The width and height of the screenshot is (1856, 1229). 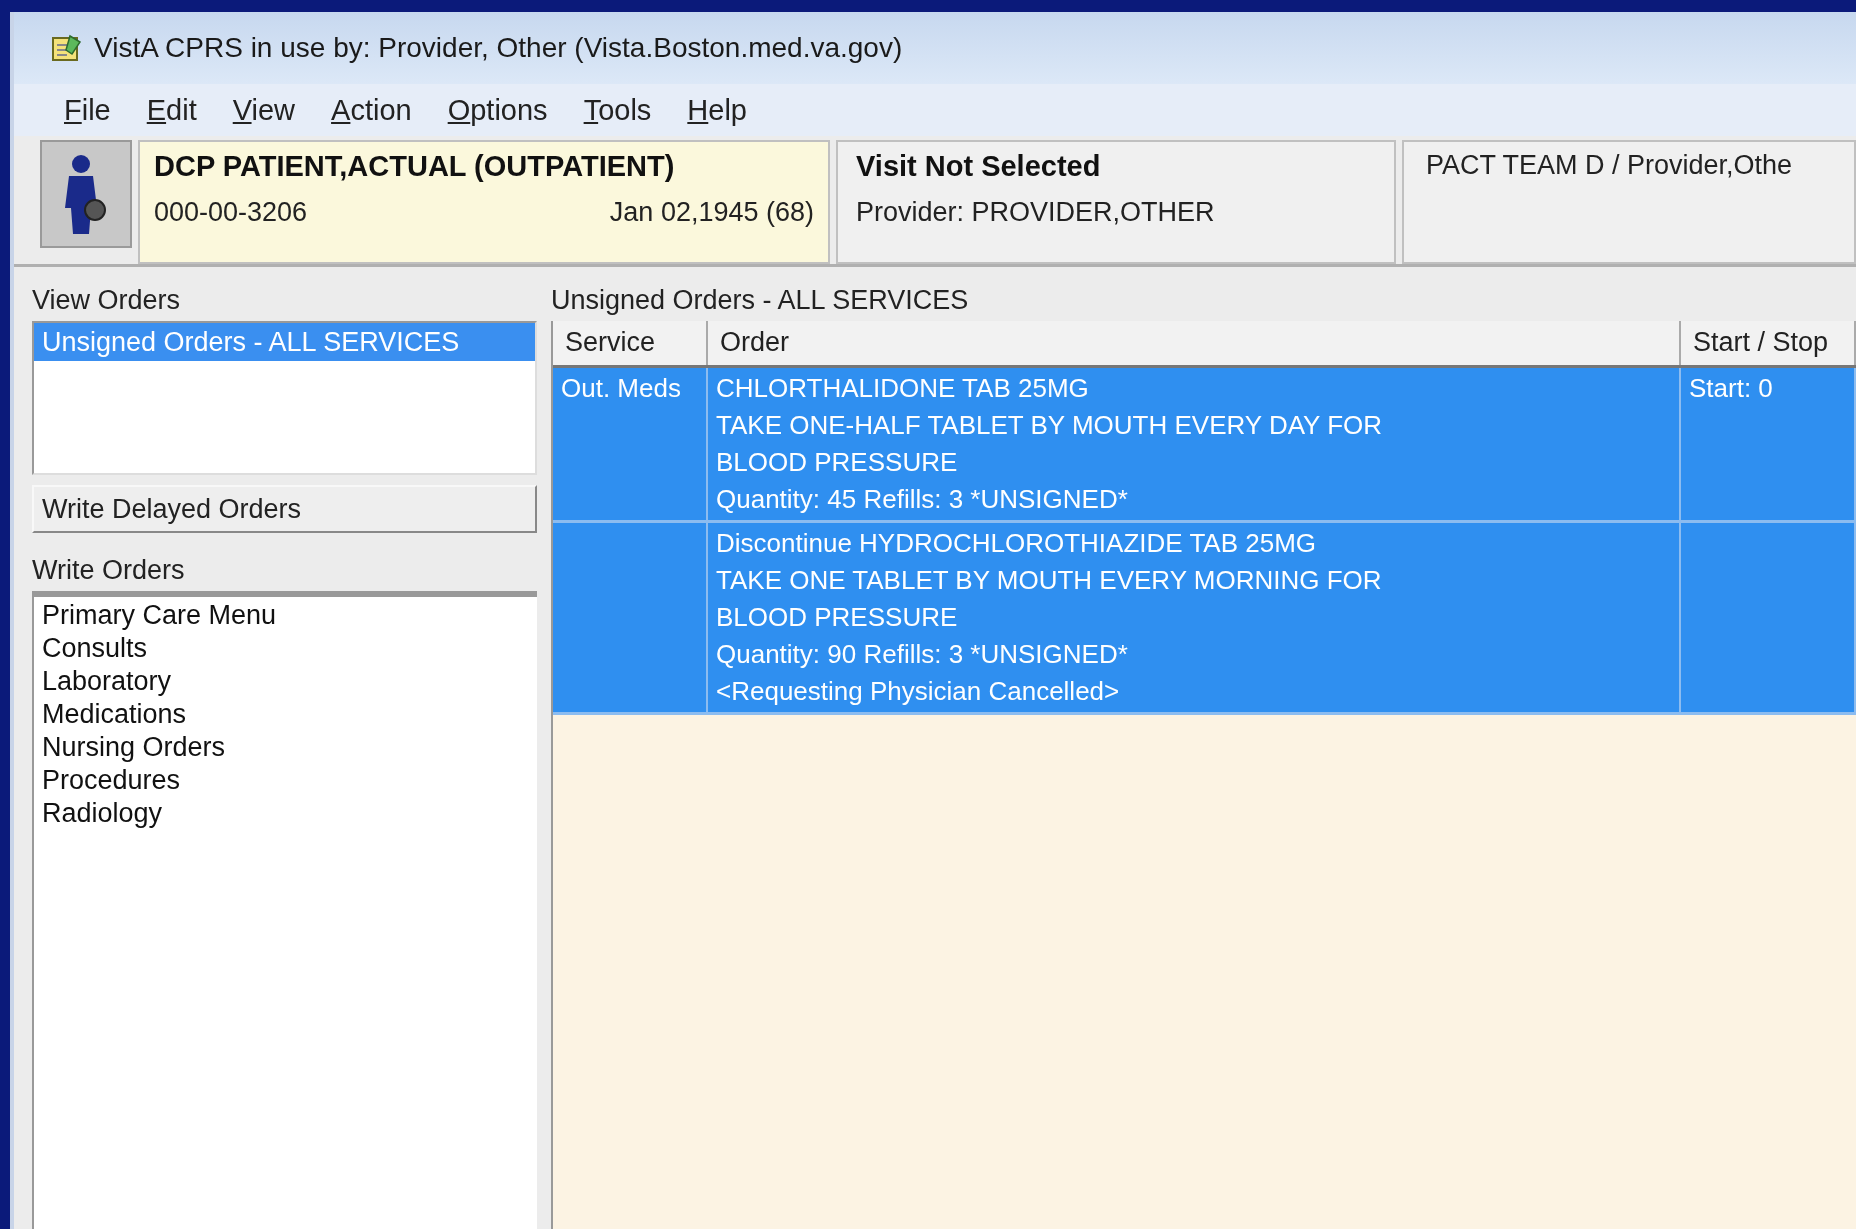 What do you see at coordinates (1036, 212) in the screenshot?
I see `provider-label: Provider: PROVIDER,OTHER` at bounding box center [1036, 212].